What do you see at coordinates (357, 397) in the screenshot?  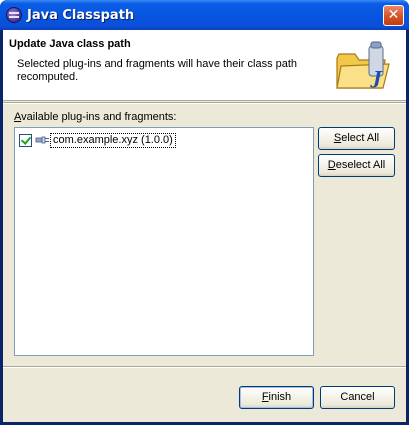 I see `cancel-button: Cancel` at bounding box center [357, 397].